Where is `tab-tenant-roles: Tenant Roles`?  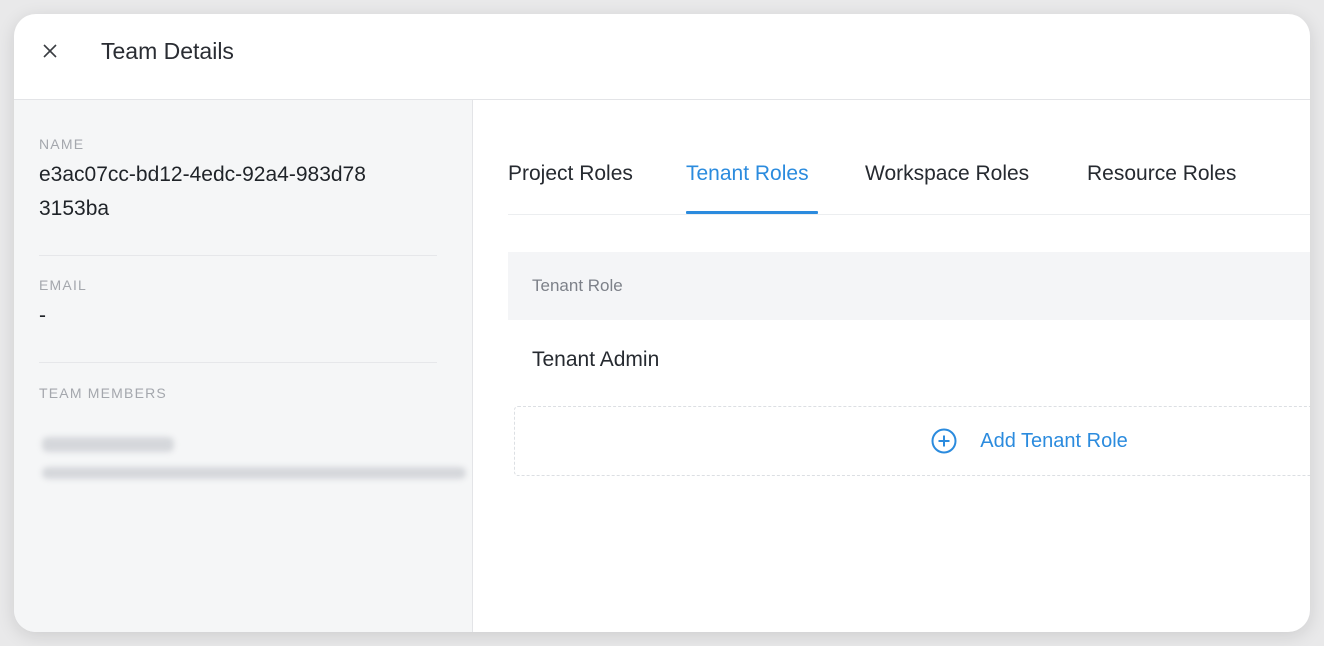 tab-tenant-roles: Tenant Roles is located at coordinates (747, 174).